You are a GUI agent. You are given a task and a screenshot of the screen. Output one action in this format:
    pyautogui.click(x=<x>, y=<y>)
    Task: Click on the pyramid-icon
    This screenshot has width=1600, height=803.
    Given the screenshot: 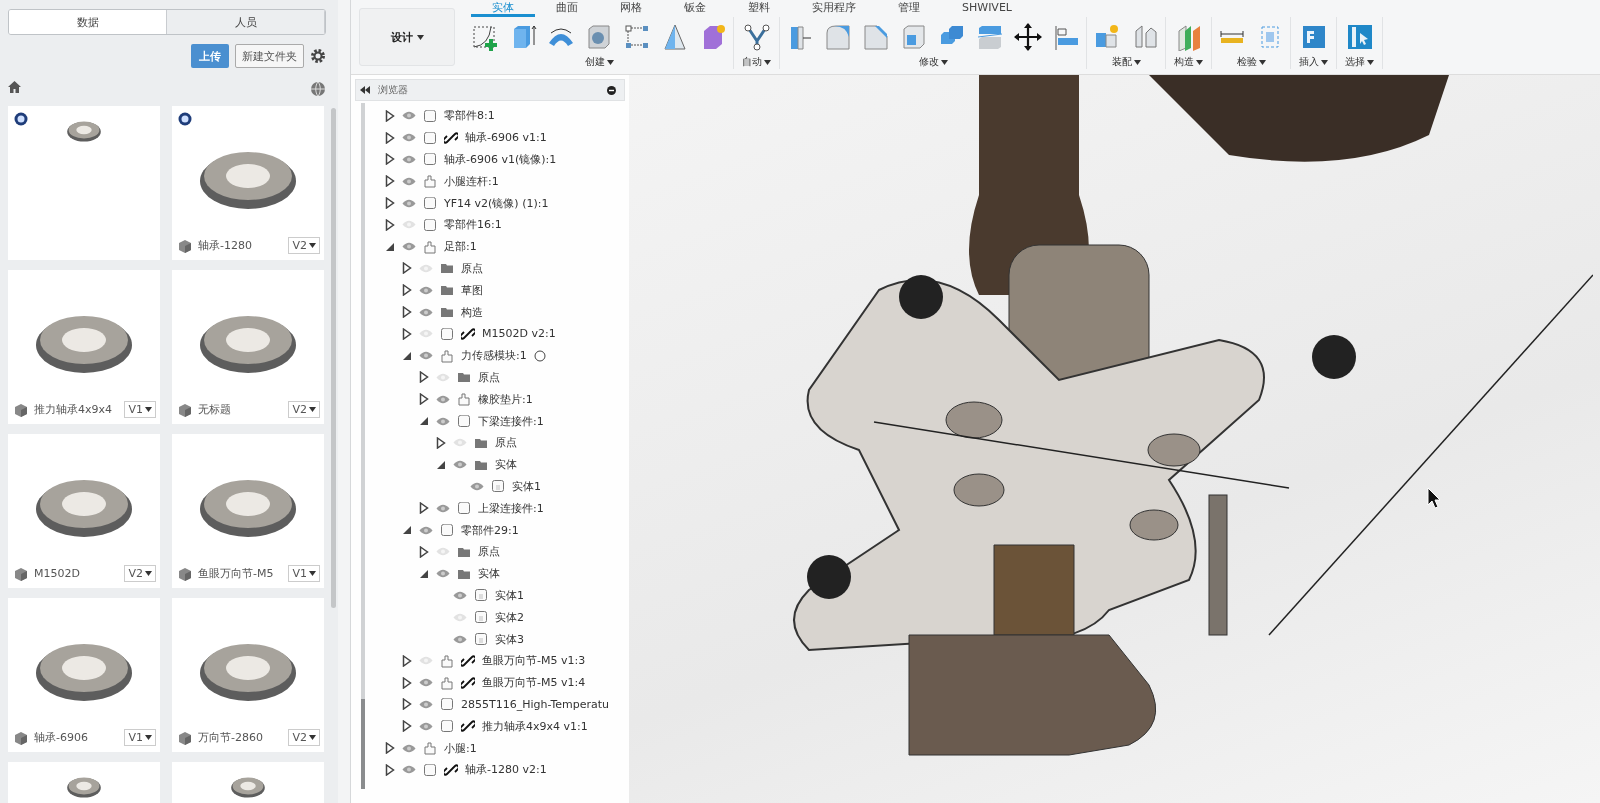 What is the action you would take?
    pyautogui.click(x=675, y=37)
    